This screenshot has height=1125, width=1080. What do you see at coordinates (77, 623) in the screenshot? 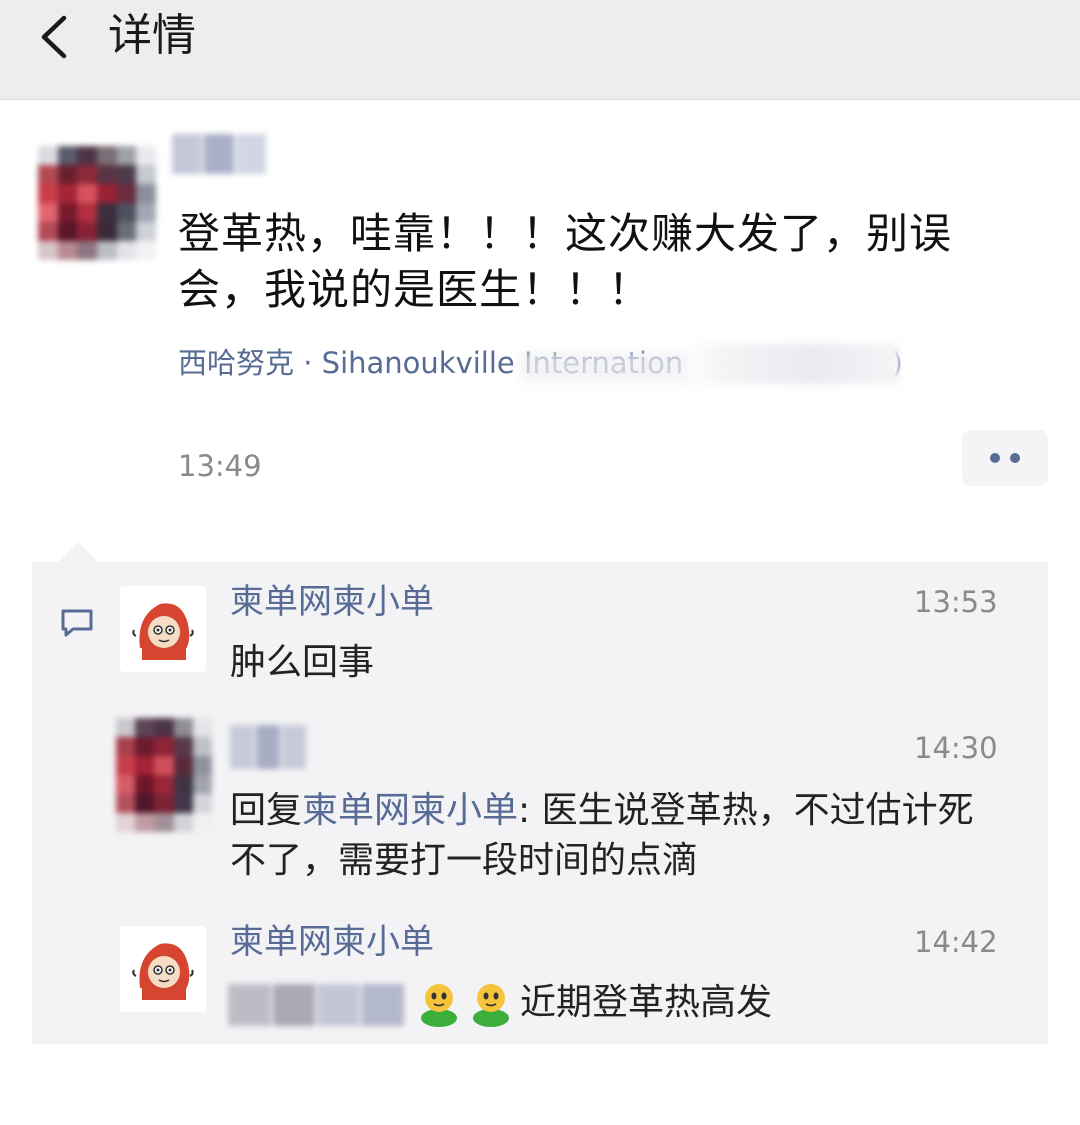
I see `comment-icon` at bounding box center [77, 623].